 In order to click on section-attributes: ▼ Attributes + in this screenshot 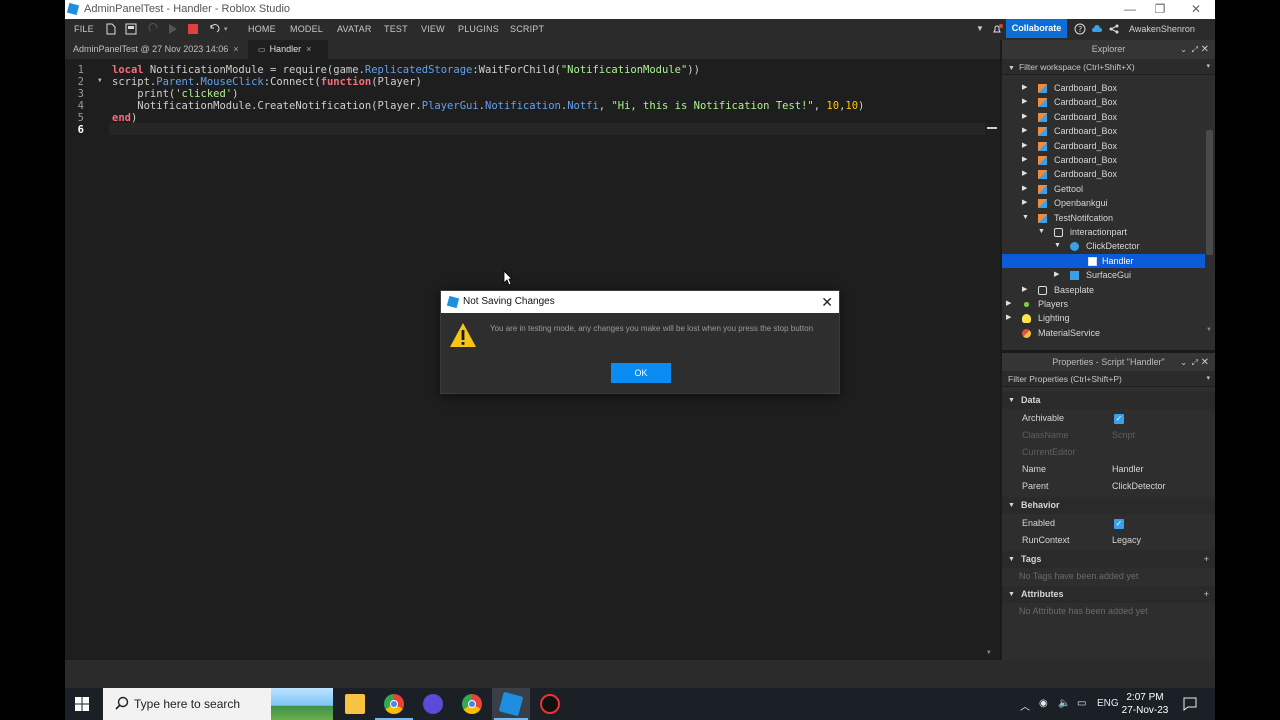, I will do `click(1108, 594)`.